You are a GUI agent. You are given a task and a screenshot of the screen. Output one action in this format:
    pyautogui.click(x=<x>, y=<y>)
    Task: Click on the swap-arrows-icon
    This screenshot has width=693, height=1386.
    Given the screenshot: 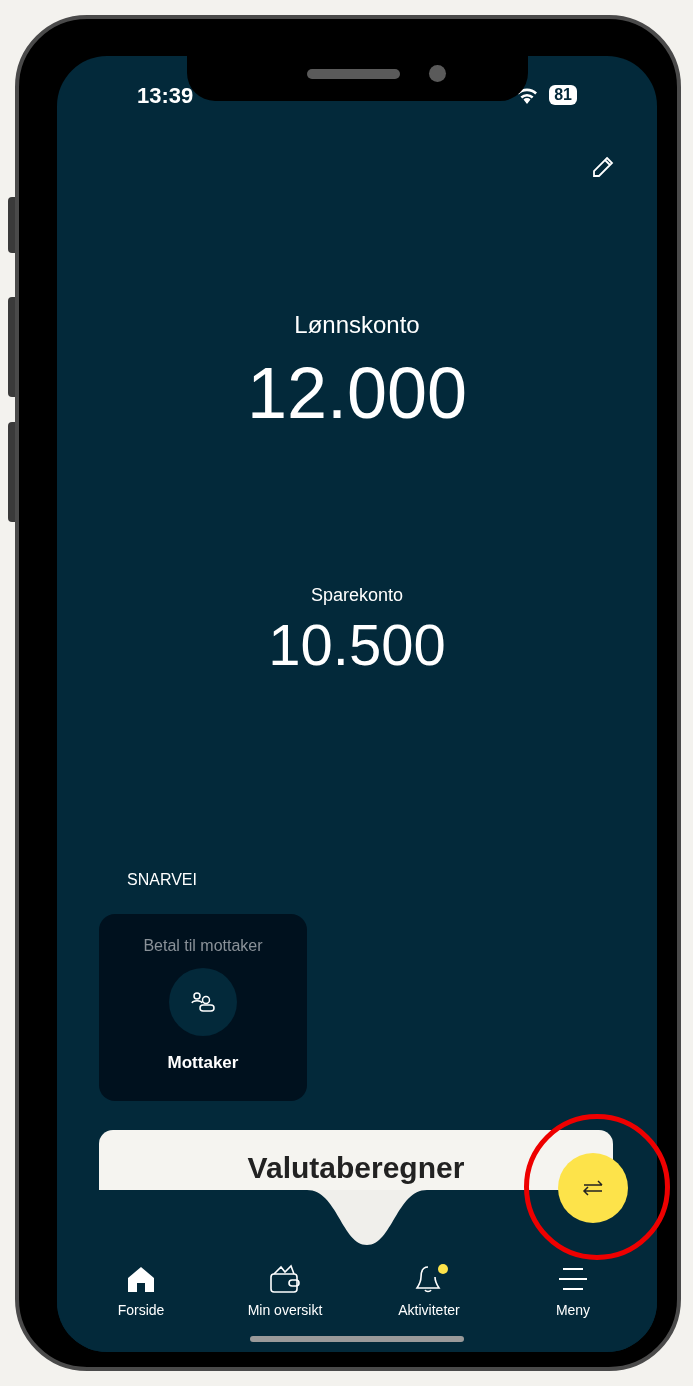 What is the action you would take?
    pyautogui.click(x=593, y=1188)
    